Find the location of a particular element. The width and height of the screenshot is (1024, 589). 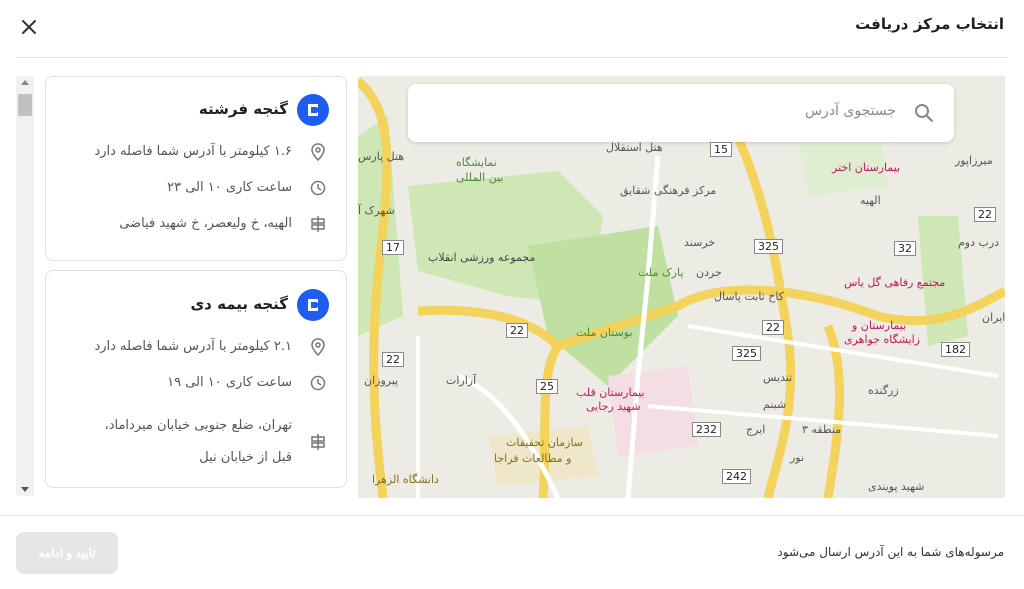

dialog-header: انتخاب مرکز دریافت is located at coordinates (512, 28).